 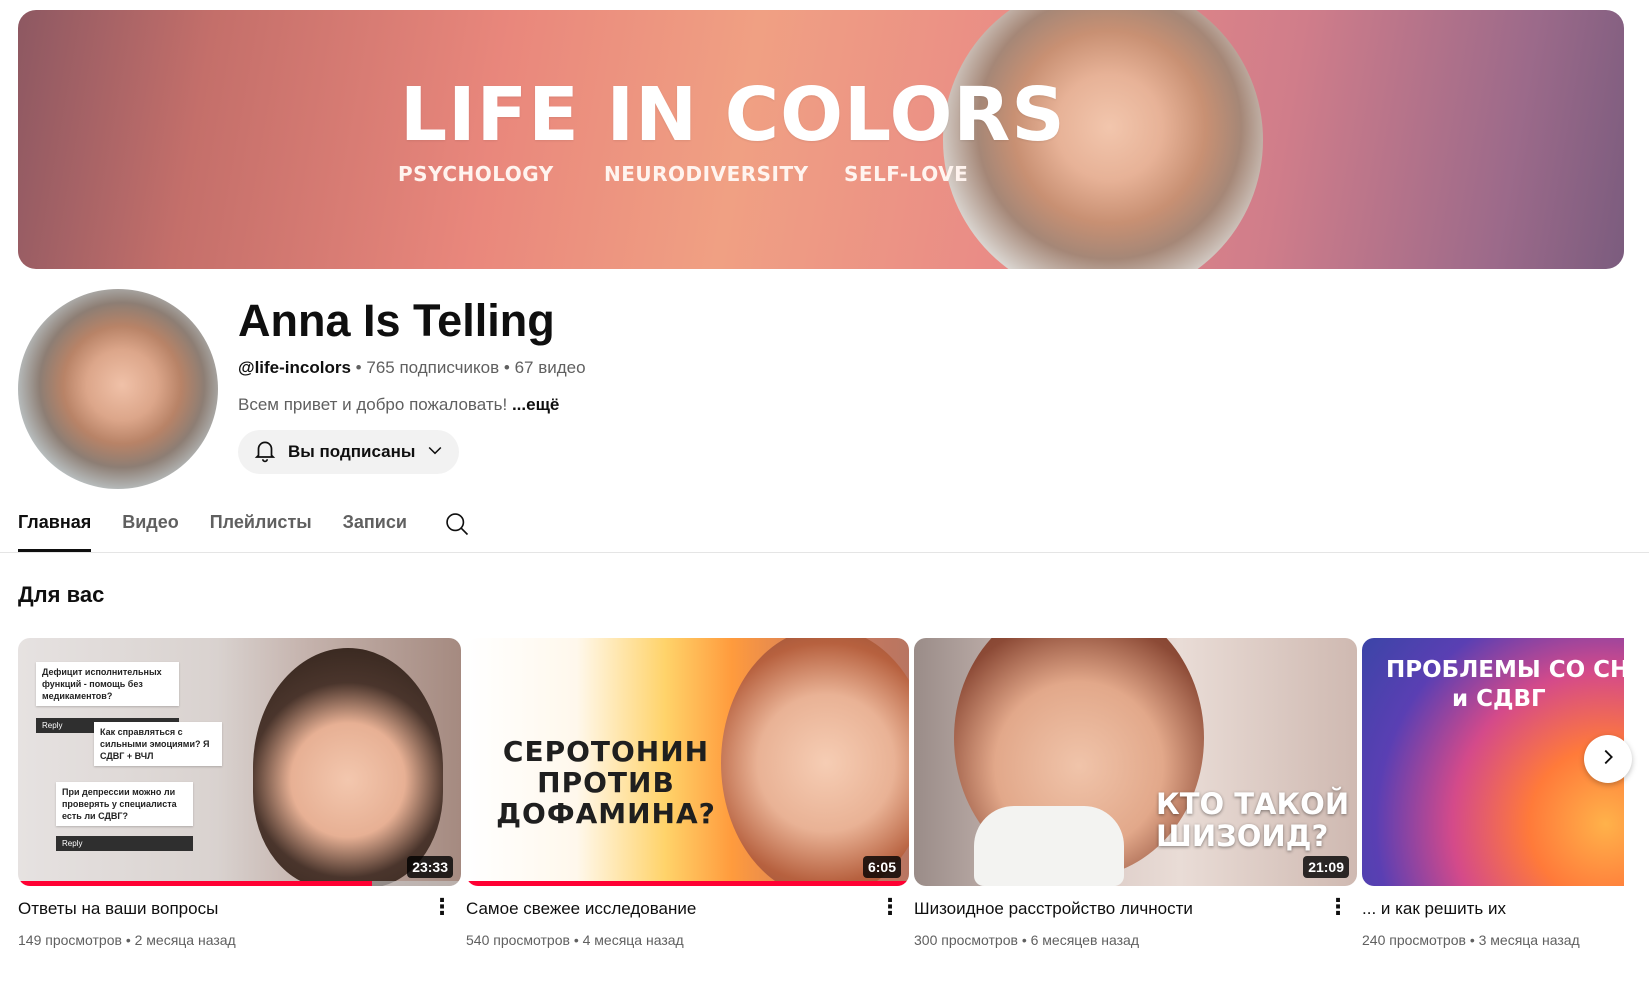 What do you see at coordinates (118, 389) in the screenshot?
I see `channel-avatar` at bounding box center [118, 389].